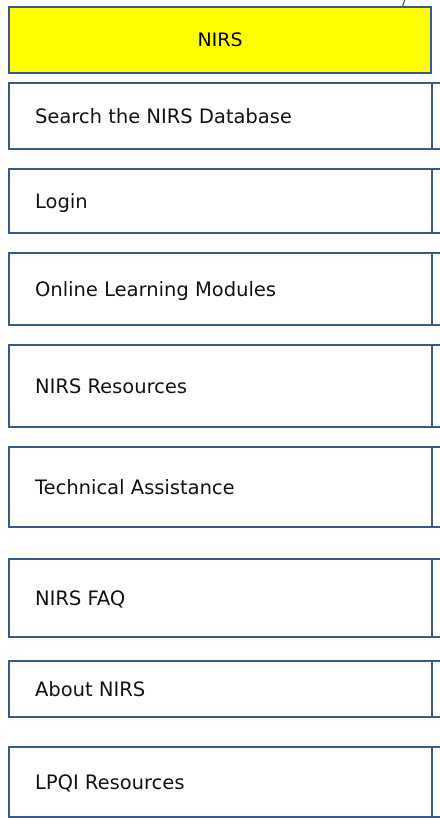 The height and width of the screenshot is (818, 440). Describe the element at coordinates (224, 386) in the screenshot. I see `menu-item-nirs-resources: NIRS Resources` at that location.